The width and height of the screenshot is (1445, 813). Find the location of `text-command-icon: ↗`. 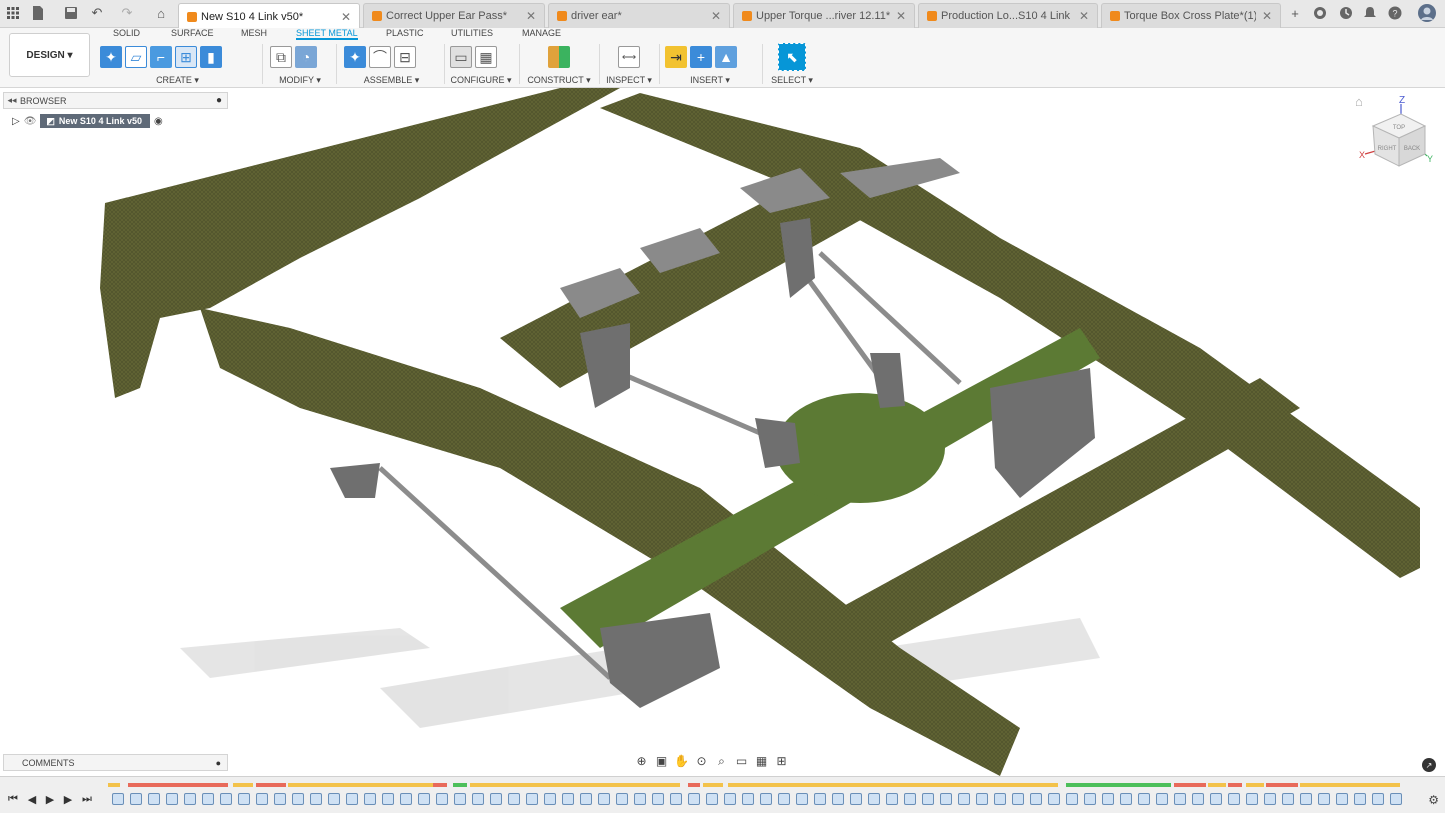

text-command-icon: ↗ is located at coordinates (1429, 765).